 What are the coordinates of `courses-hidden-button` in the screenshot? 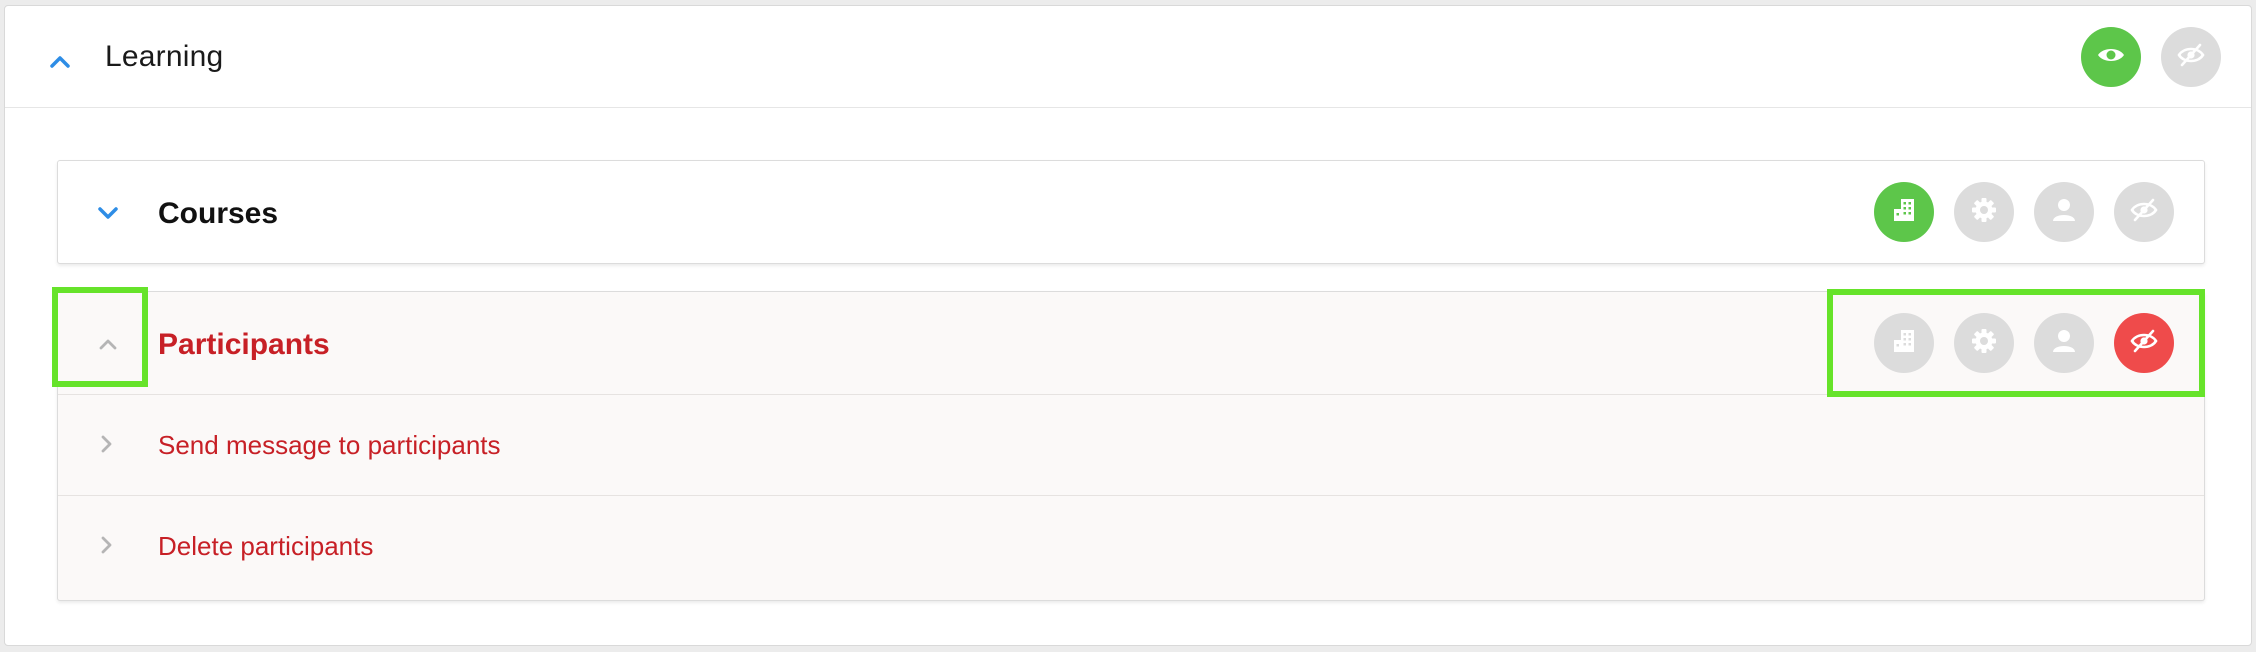 It's located at (2144, 212).